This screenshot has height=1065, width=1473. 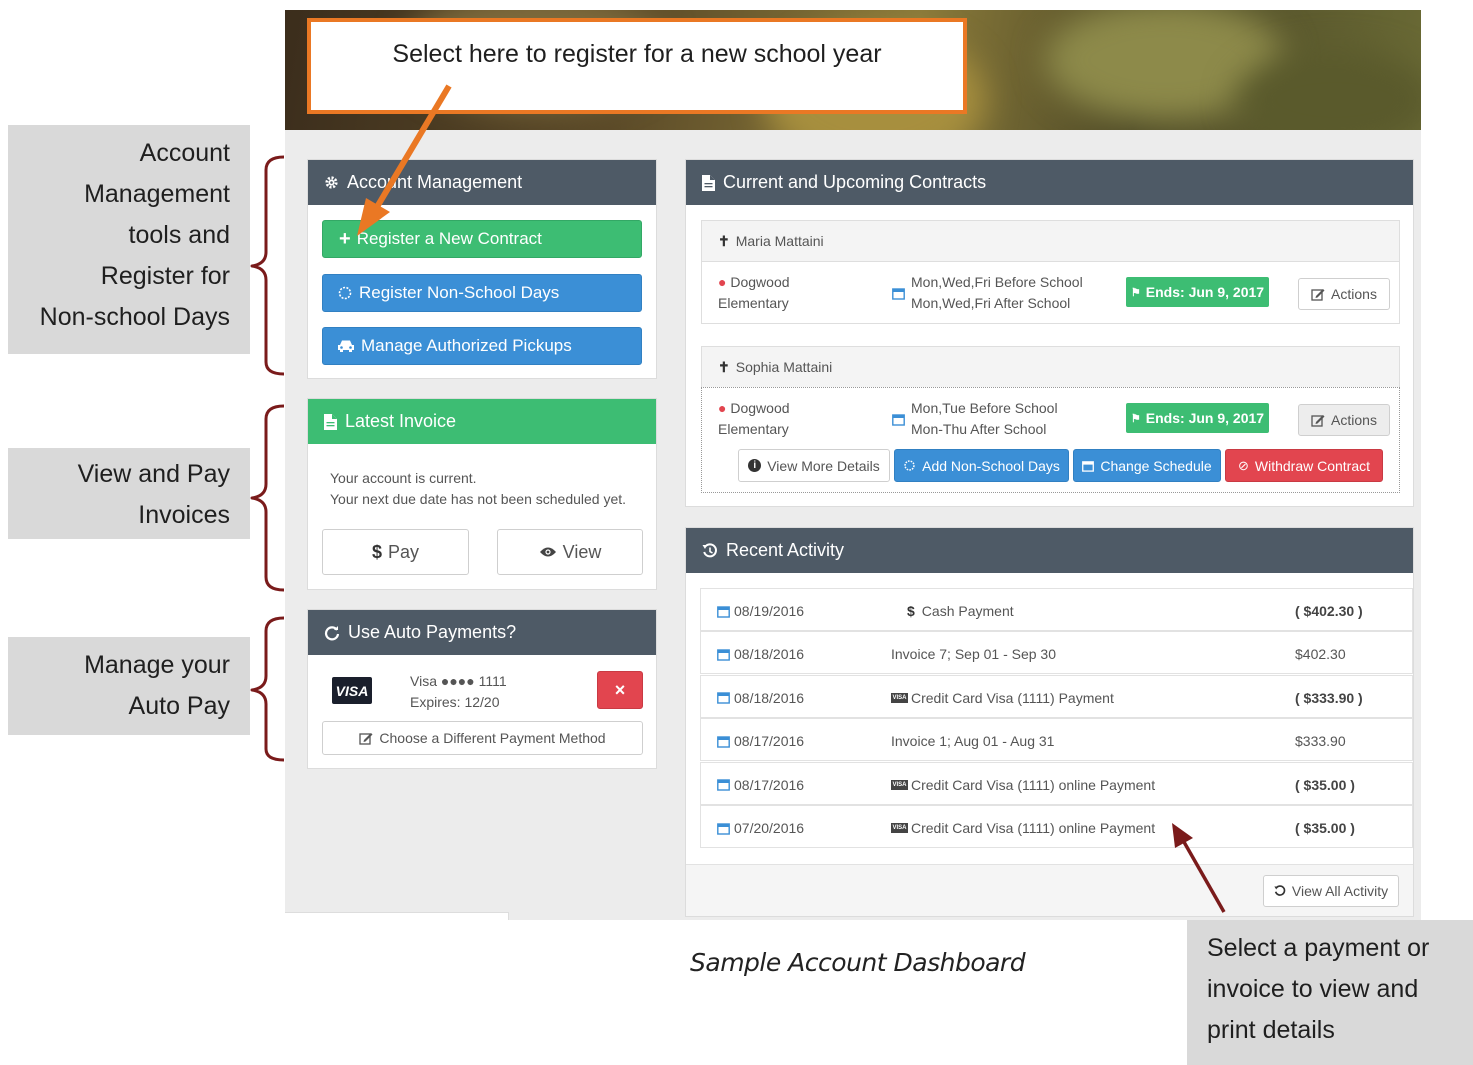 I want to click on visa-logo-text: VISA, so click(x=352, y=690).